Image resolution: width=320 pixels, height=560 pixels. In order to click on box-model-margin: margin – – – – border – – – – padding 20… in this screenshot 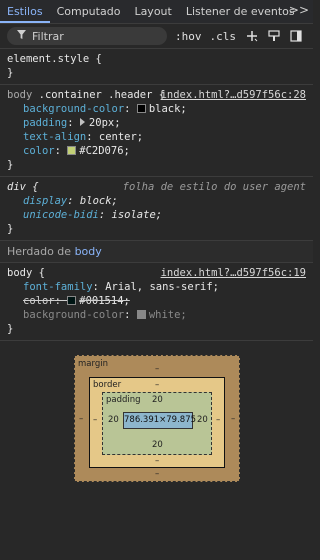, I will do `click(157, 418)`.